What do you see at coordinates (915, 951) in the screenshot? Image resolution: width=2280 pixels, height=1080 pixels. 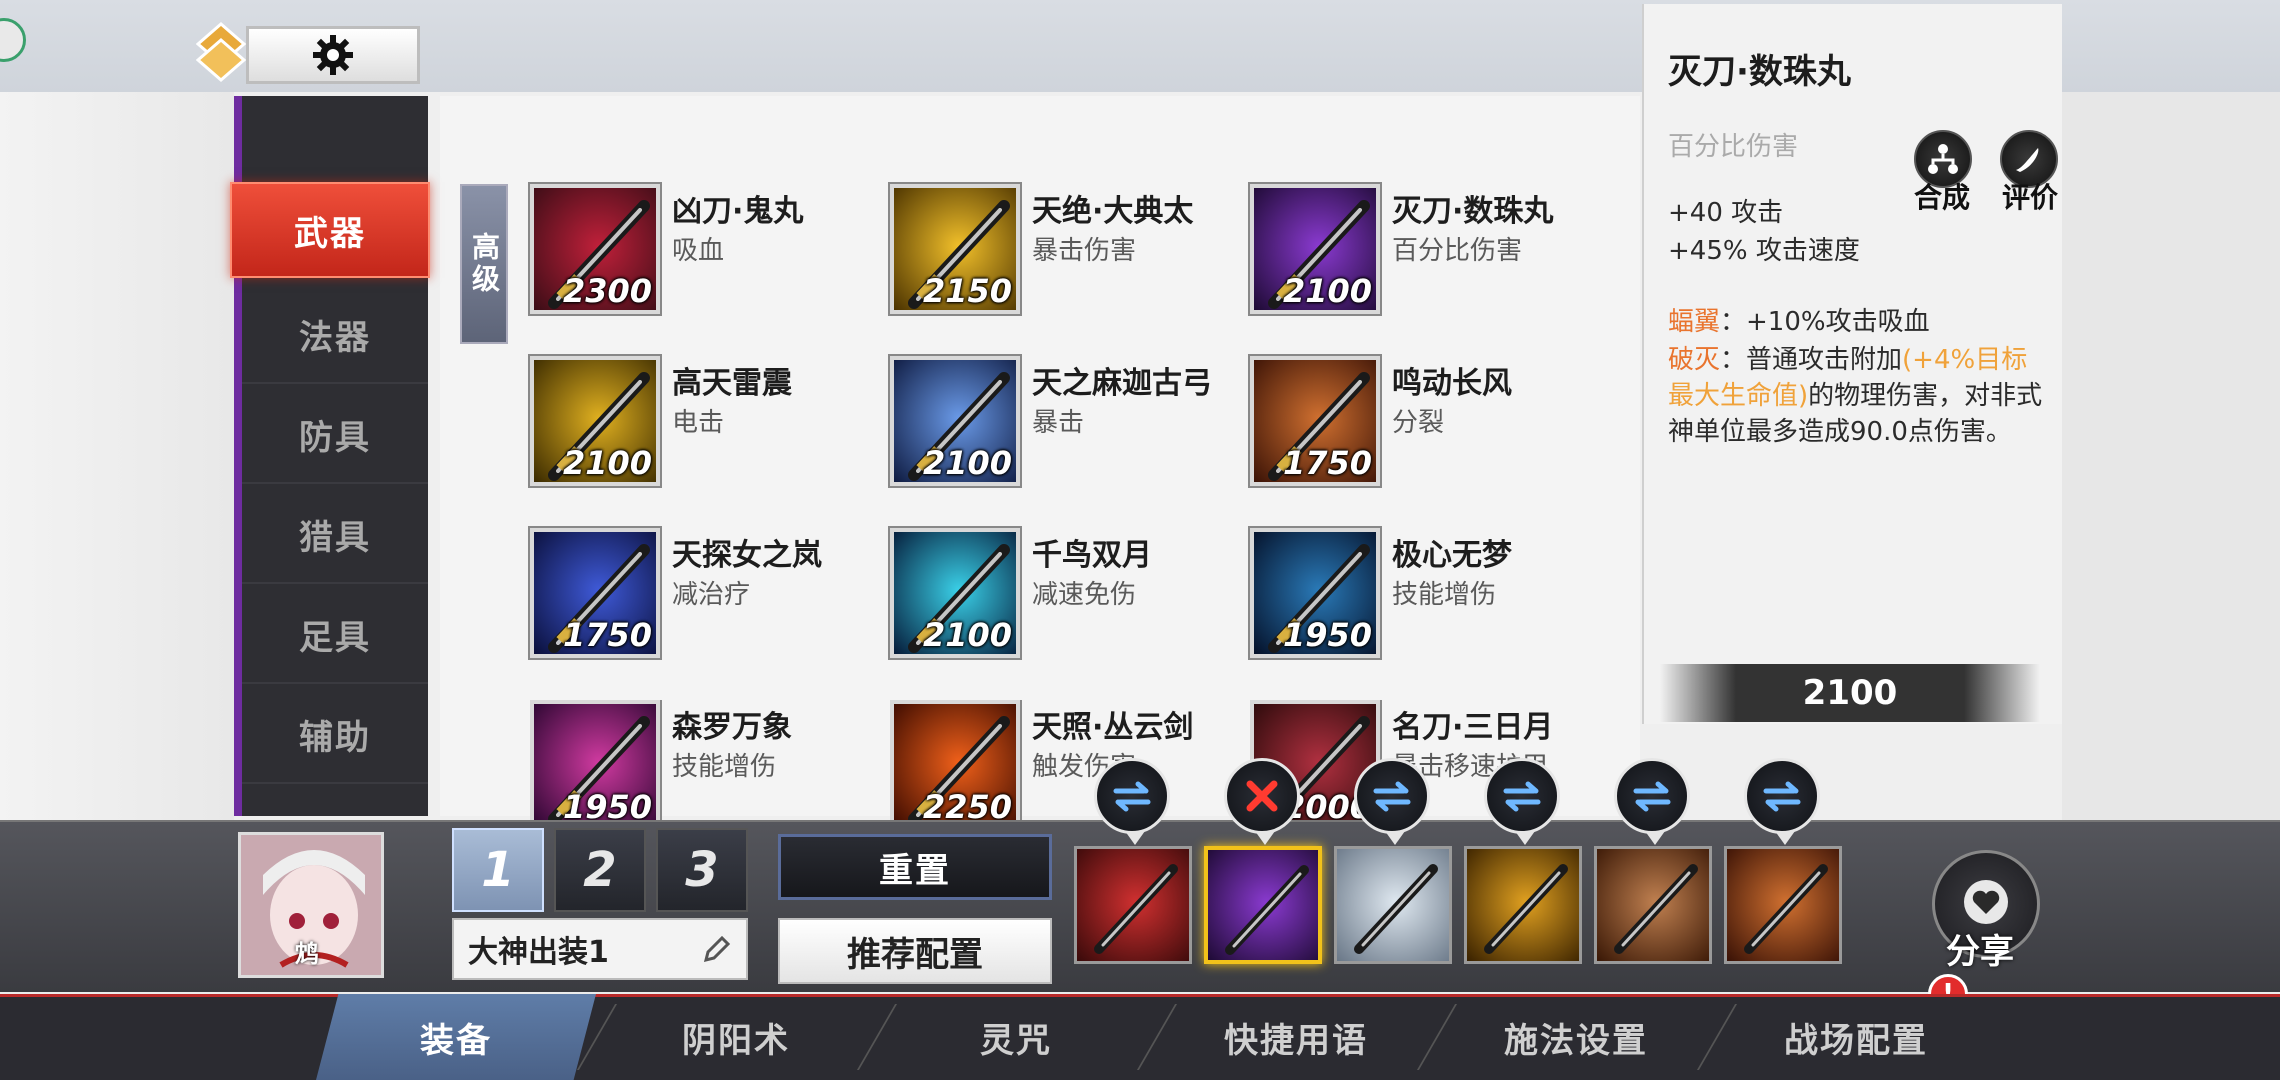 I see `recommend-config-button: 推荐配置` at bounding box center [915, 951].